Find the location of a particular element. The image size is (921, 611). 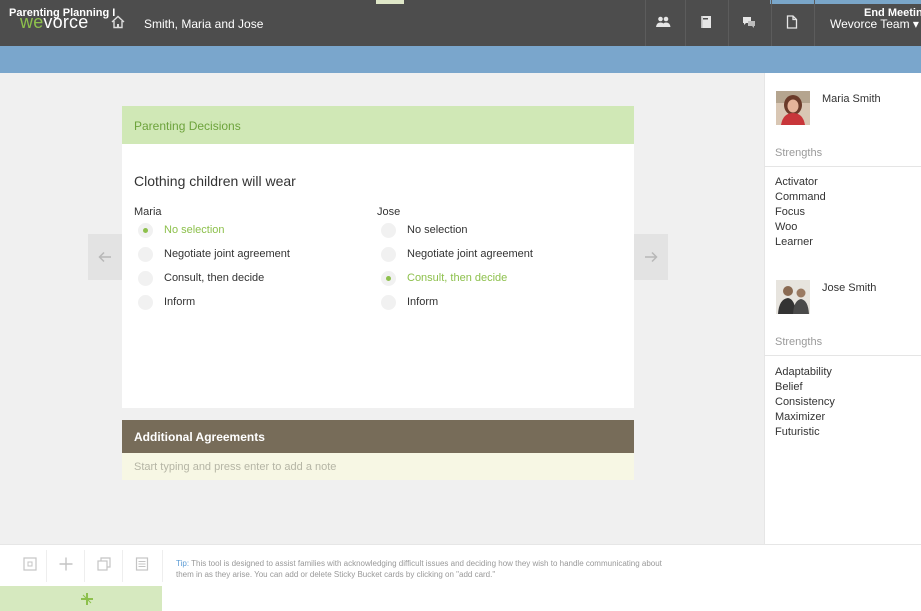

fullscreen-icon is located at coordinates (30, 564).